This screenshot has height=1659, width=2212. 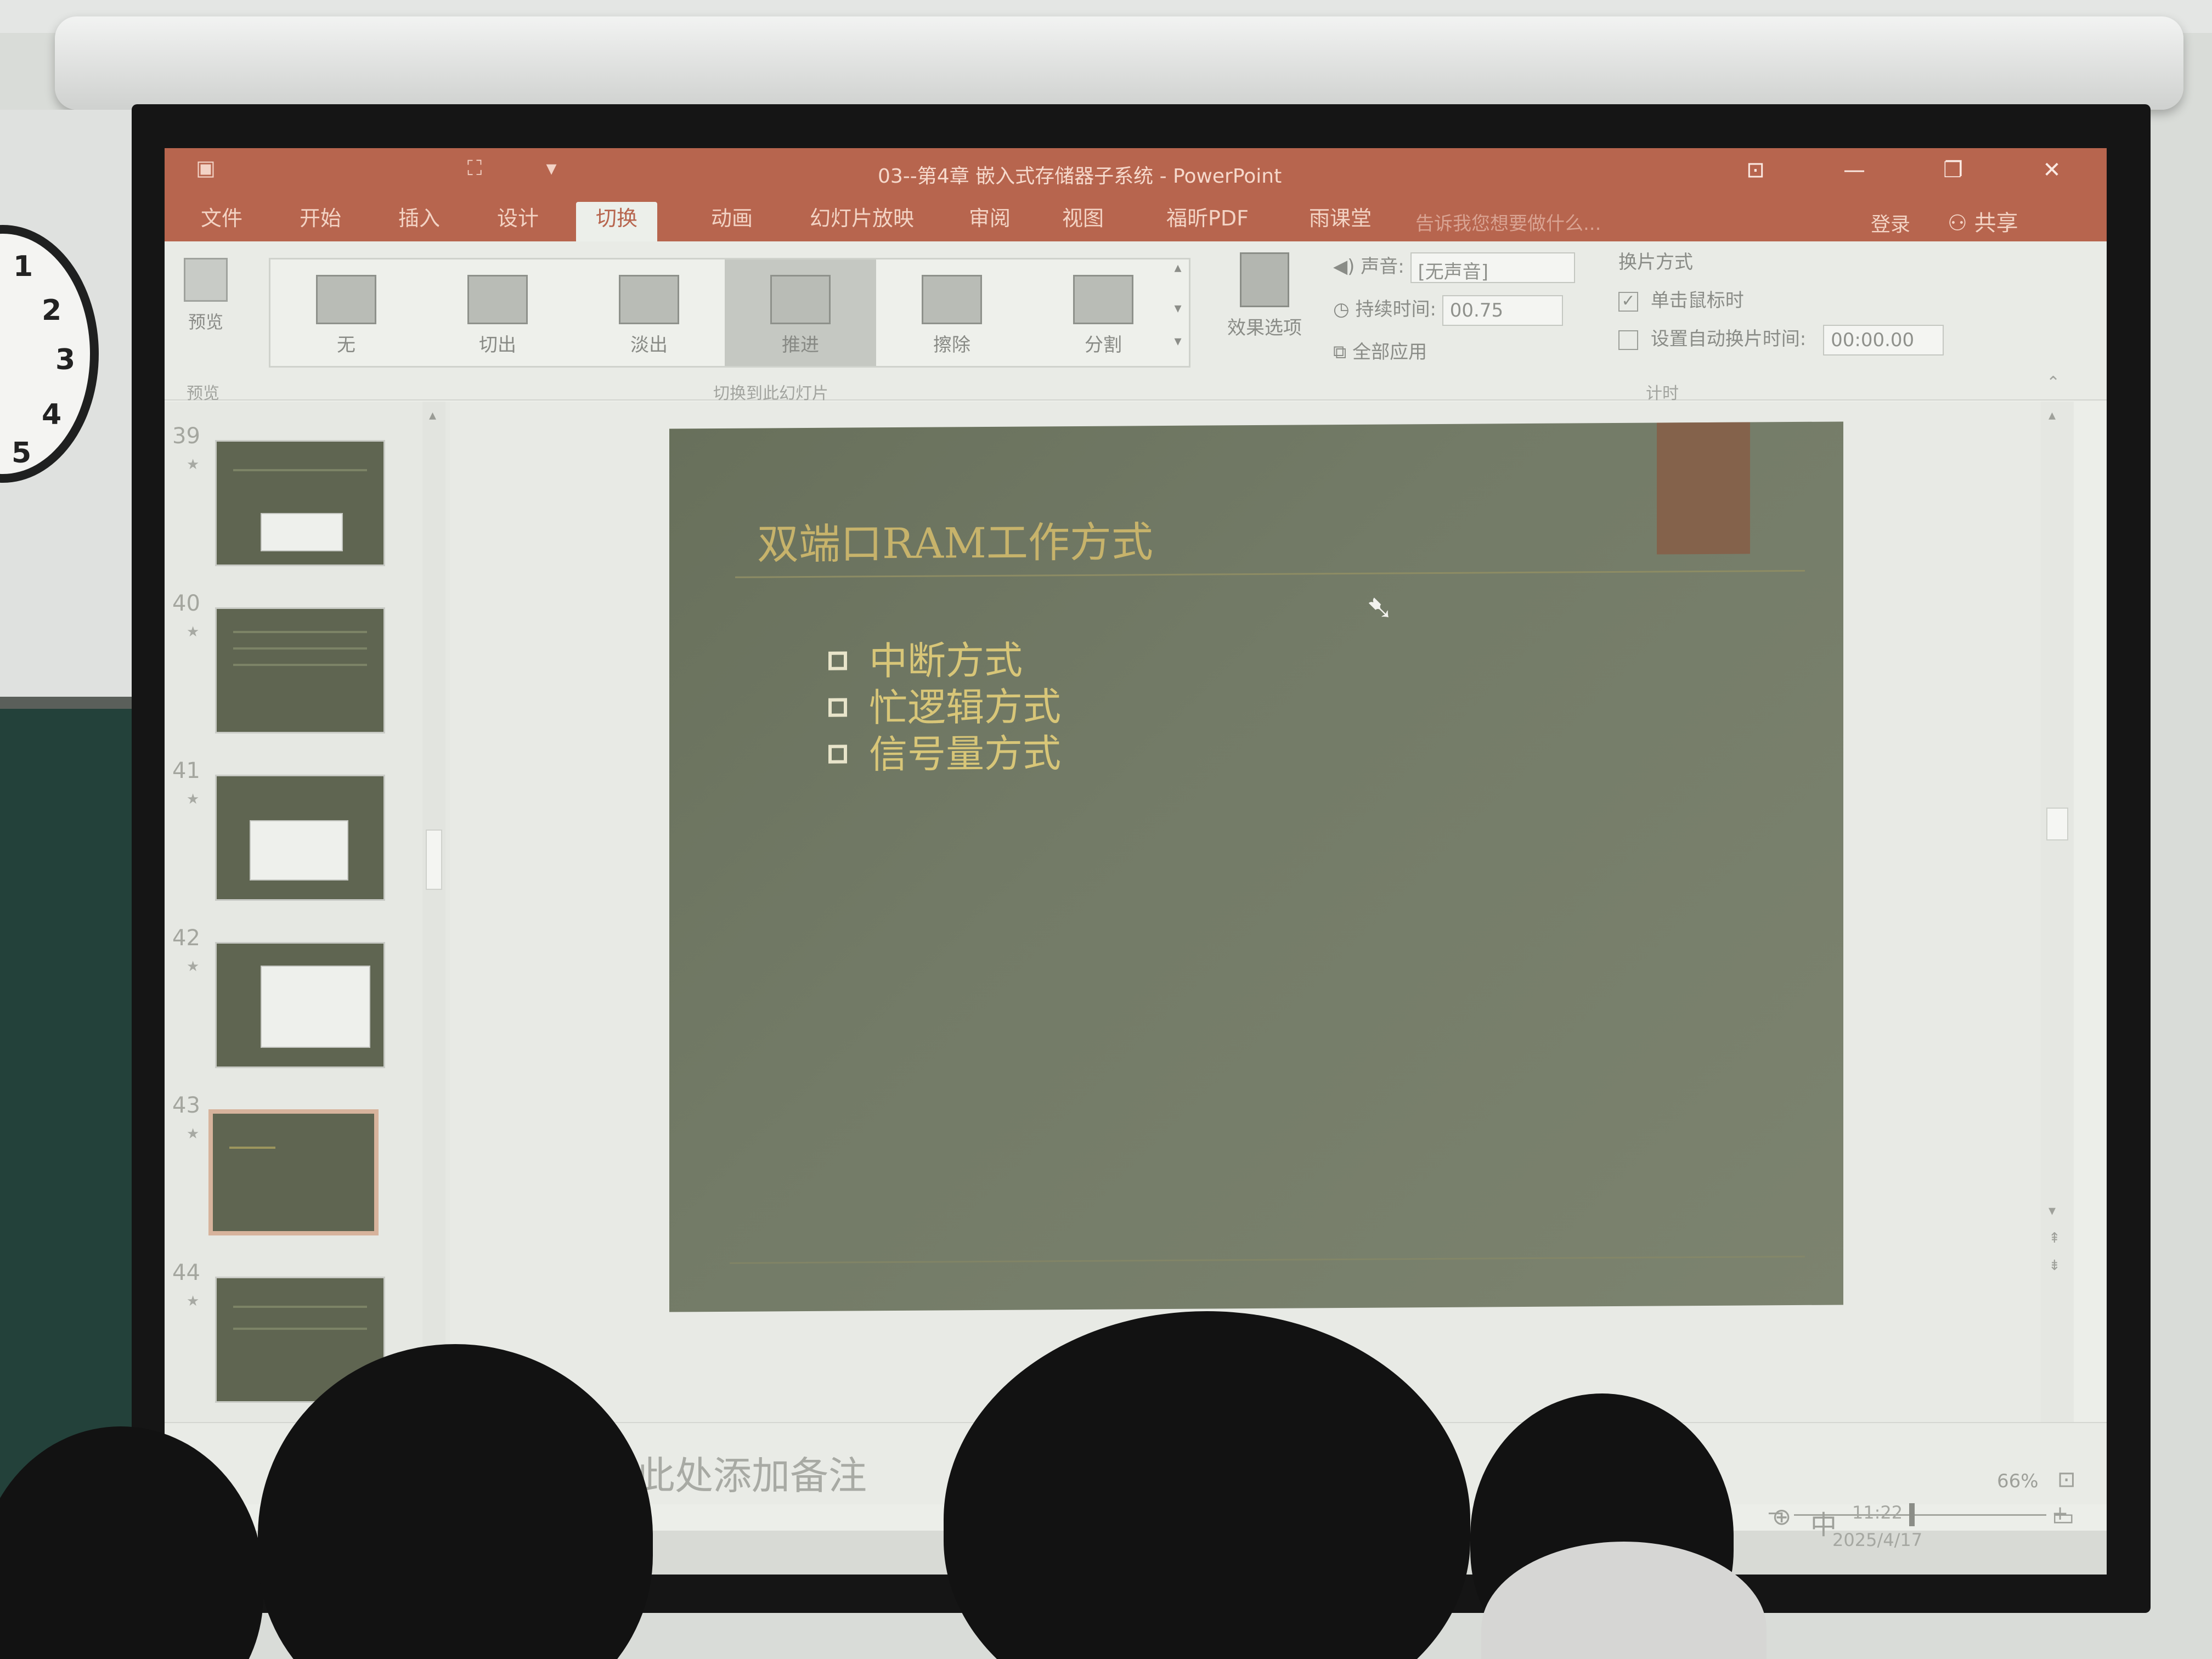 I want to click on apply-all-button: ⧉ 全部应用, so click(x=1380, y=350).